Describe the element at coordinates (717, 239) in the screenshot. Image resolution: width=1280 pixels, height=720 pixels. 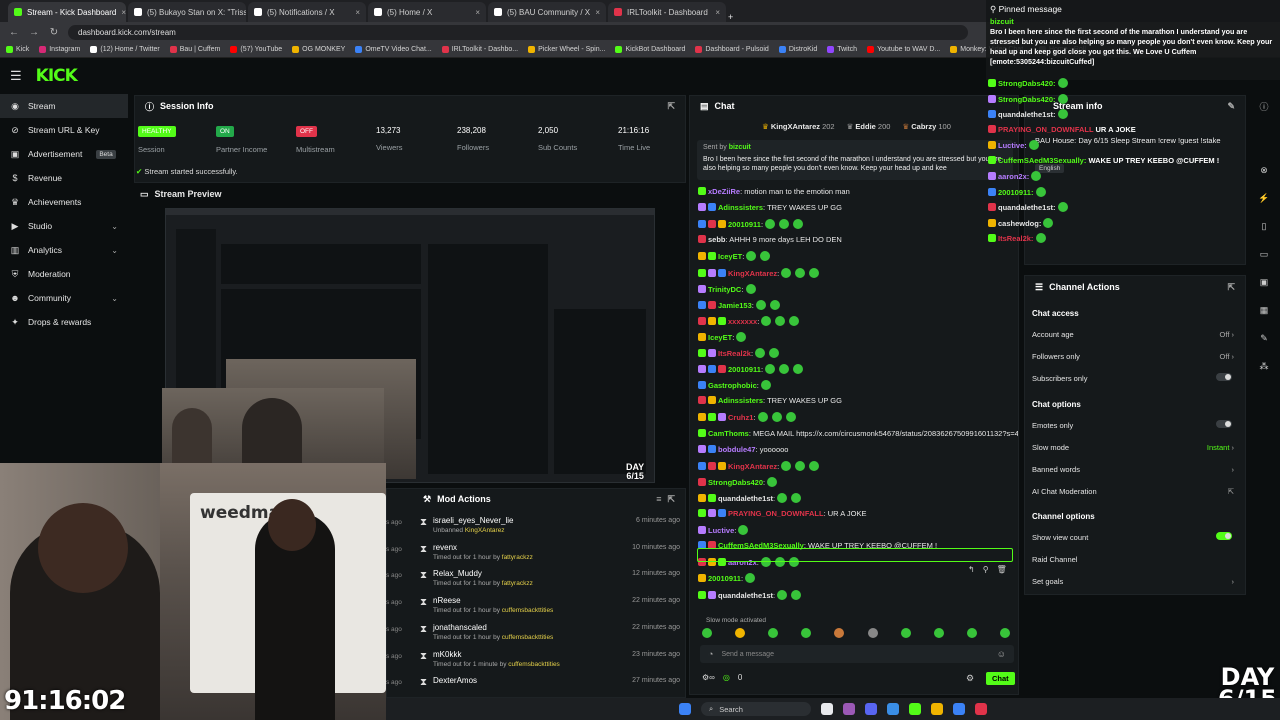
I see `chat-username: sebb` at that location.